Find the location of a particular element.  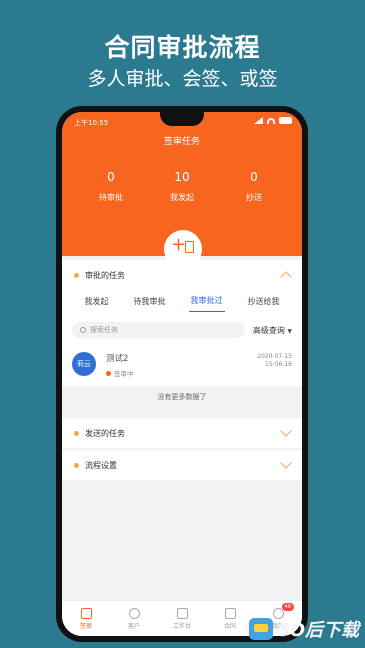

flow-card: 流程设置 is located at coordinates (182, 465).